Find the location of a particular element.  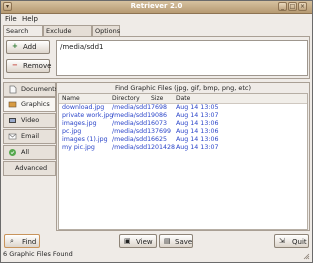

menu-bar: File Help is located at coordinates (156, 19).